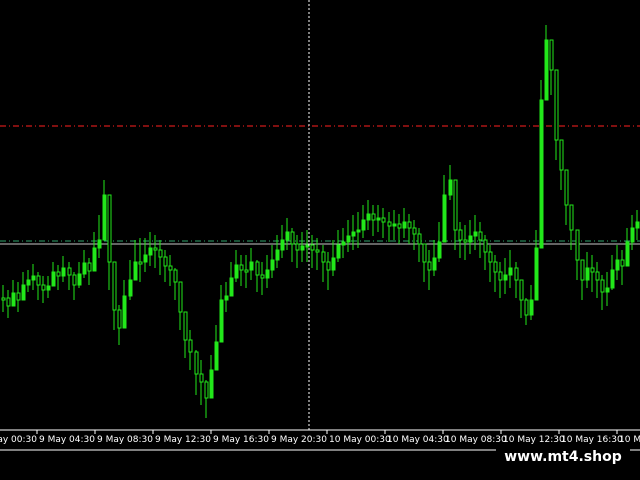 The width and height of the screenshot is (640, 480). Describe the element at coordinates (18, 440) in the screenshot. I see `time-tick-label: 9 May 00:30` at that location.